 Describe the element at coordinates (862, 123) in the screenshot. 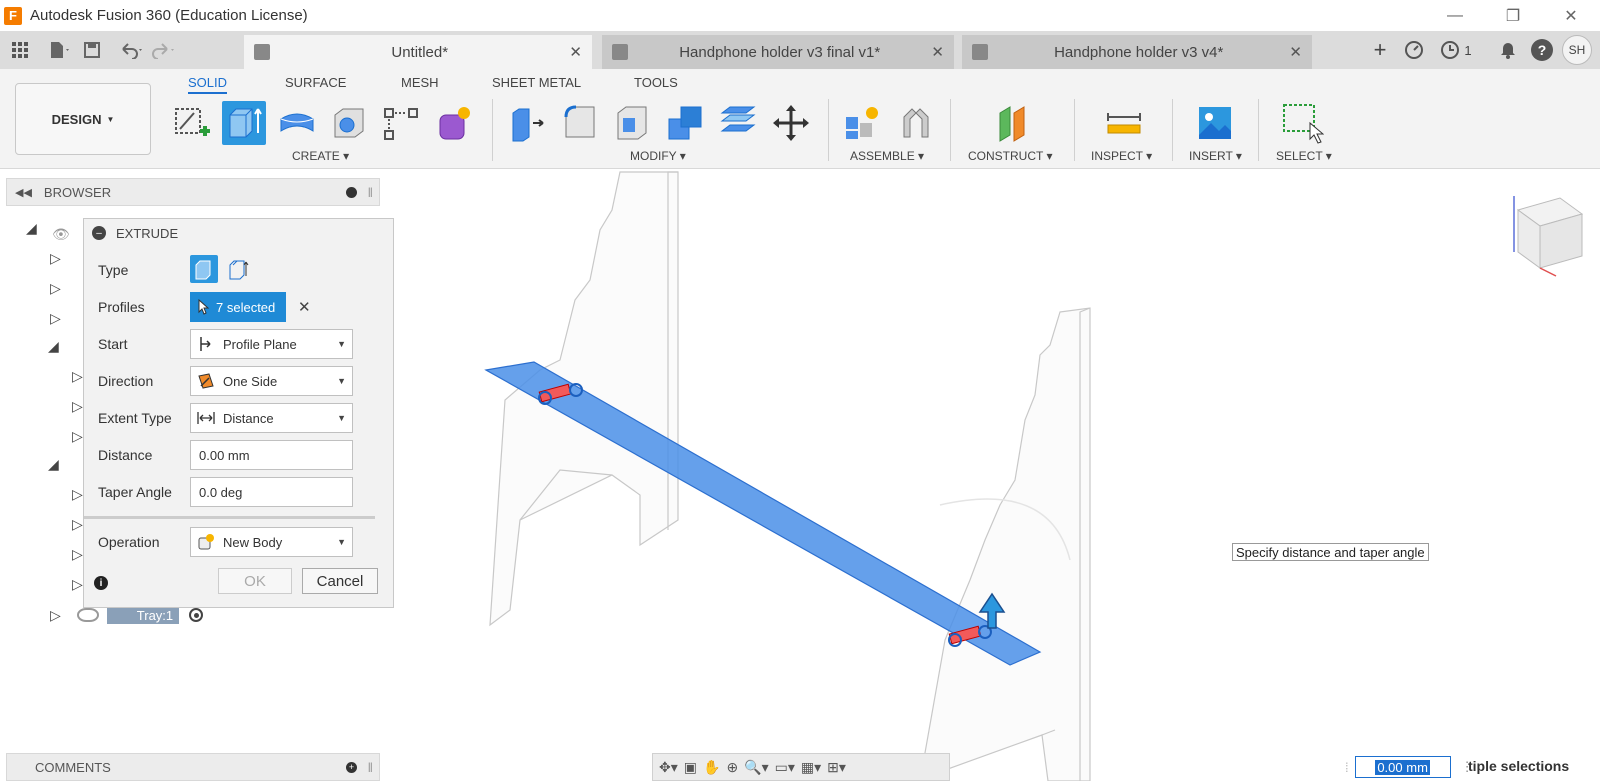

I see `new-component-tool` at that location.